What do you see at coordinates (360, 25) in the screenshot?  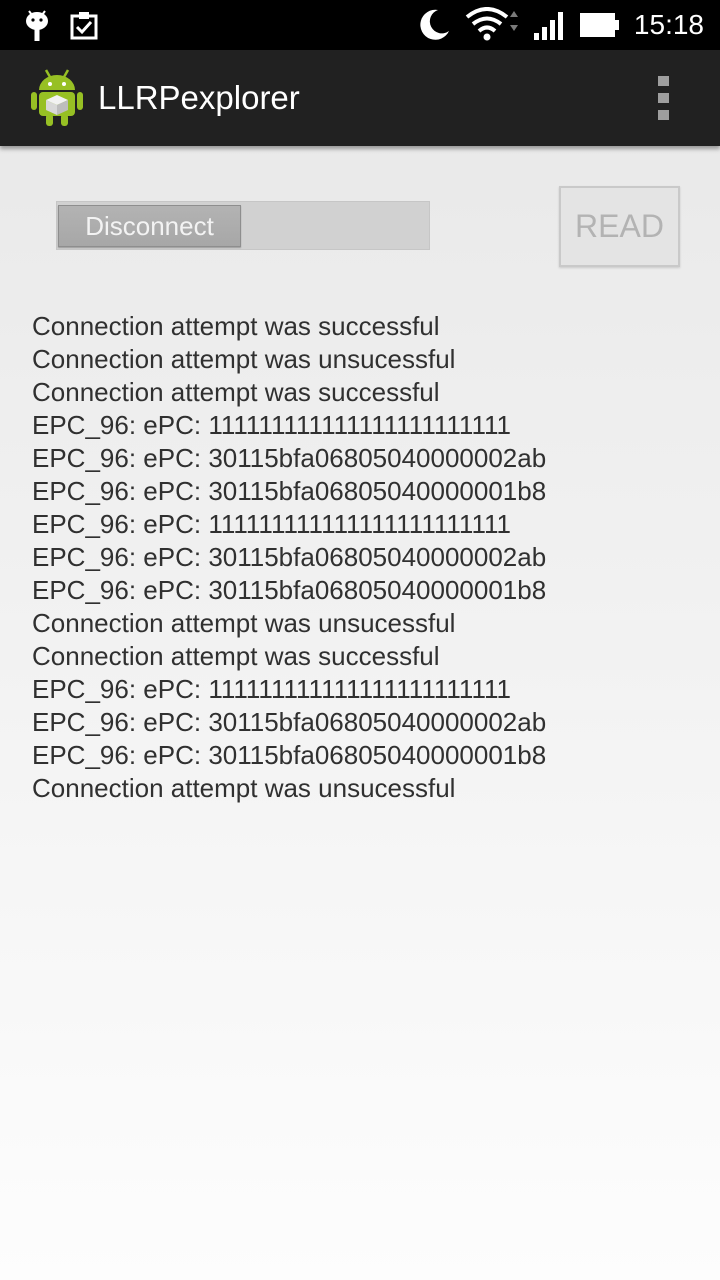 I see `status-bar: 15:18` at bounding box center [360, 25].